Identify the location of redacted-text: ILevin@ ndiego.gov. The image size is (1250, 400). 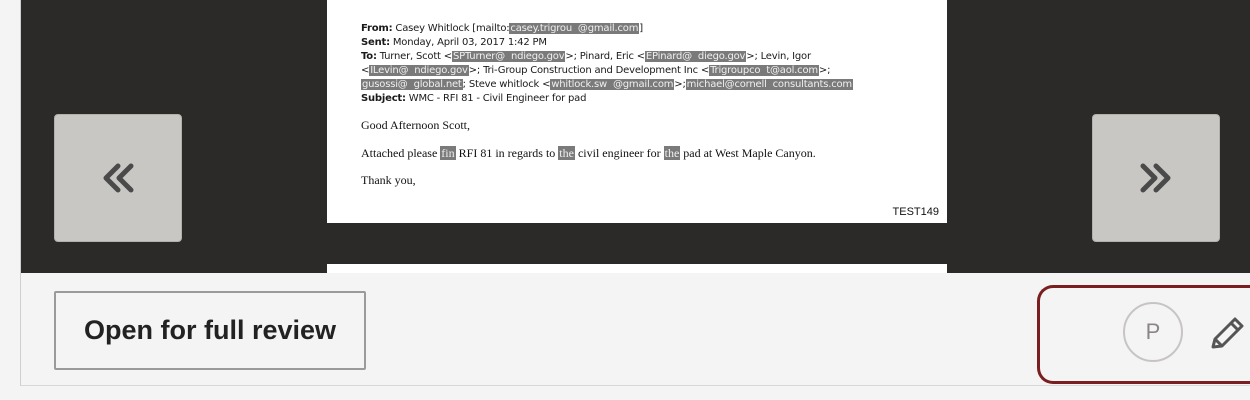
(419, 70).